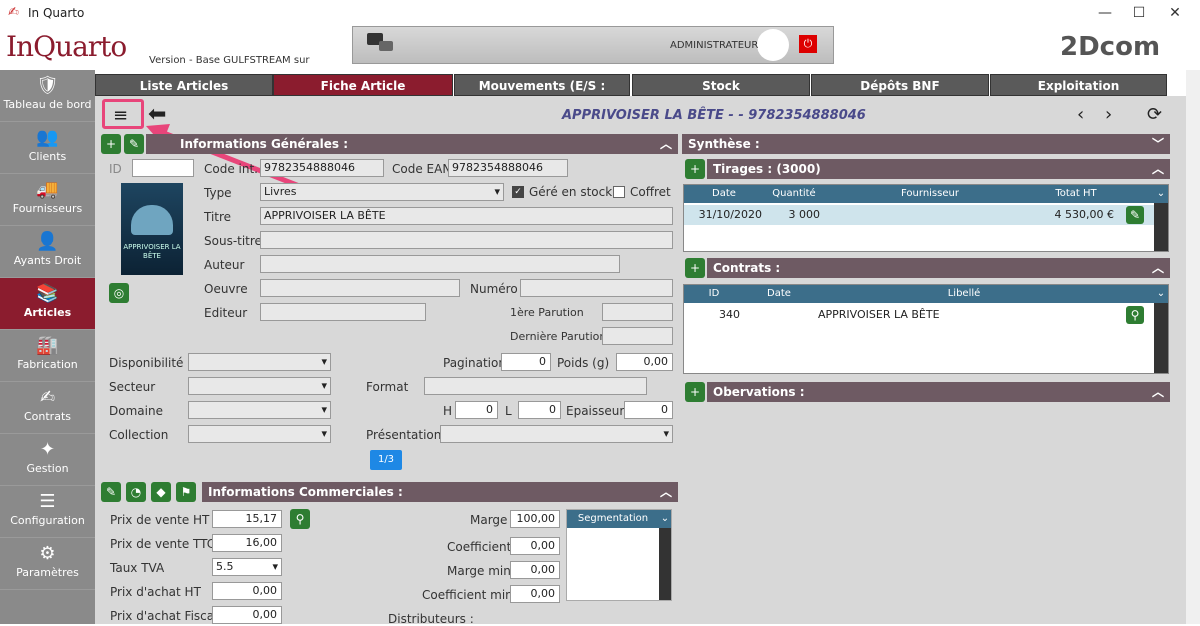  I want to click on presentation-select: ▾, so click(556, 434).